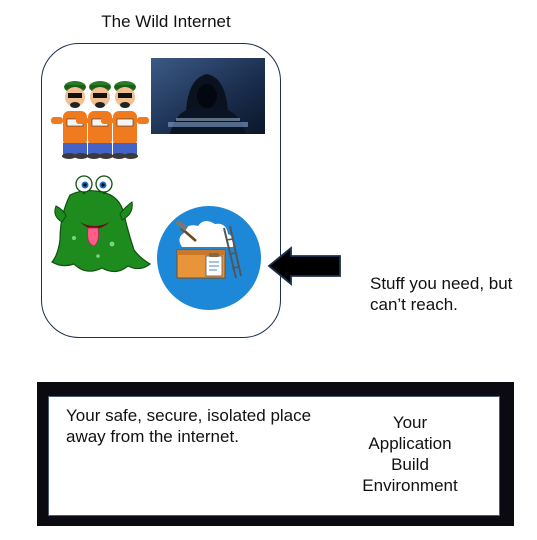 The width and height of the screenshot is (537, 540). Describe the element at coordinates (304, 266) in the screenshot. I see `left-arrow-icon` at that location.